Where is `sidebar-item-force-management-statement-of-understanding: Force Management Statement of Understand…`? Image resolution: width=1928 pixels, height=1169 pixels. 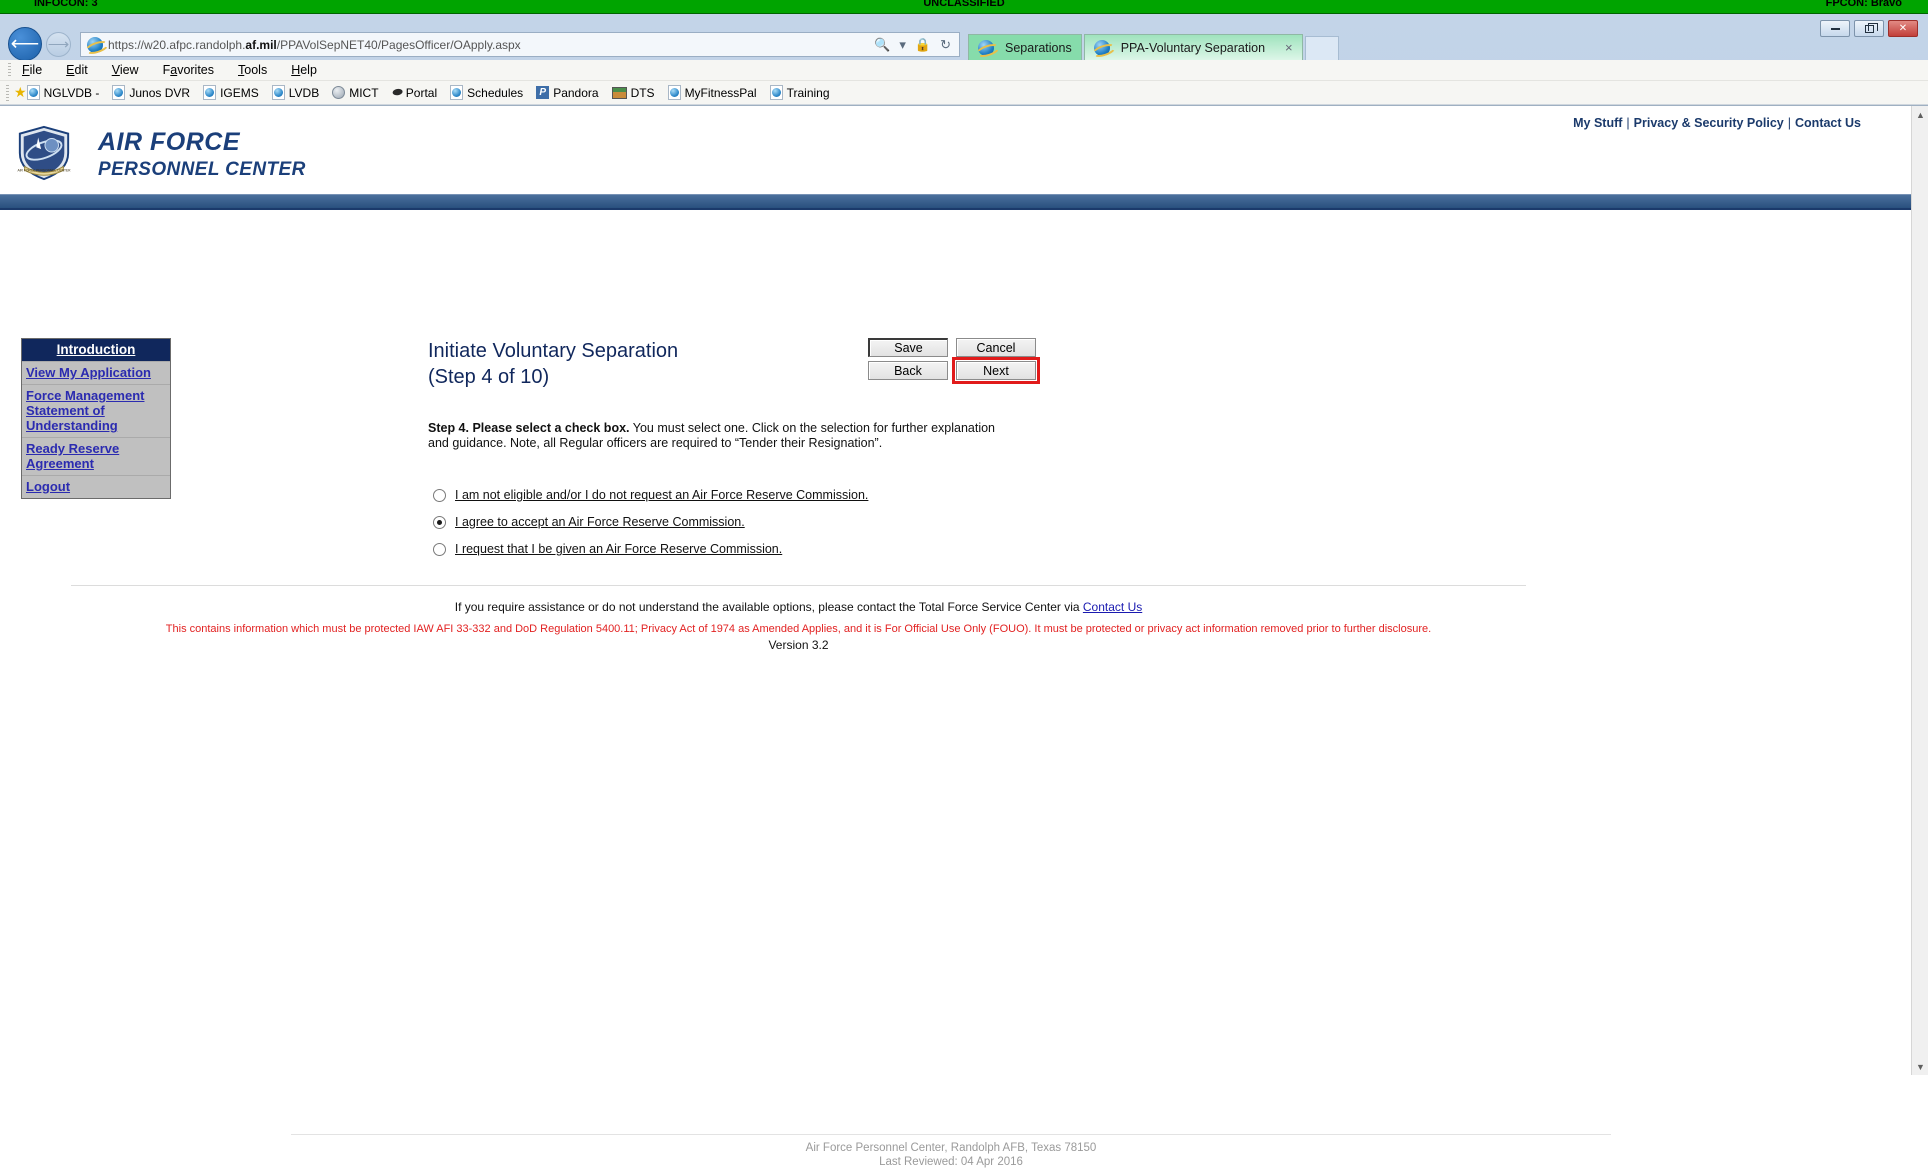
sidebar-item-force-management-statement-of-understanding: Force Management Statement of Understand… is located at coordinates (96, 410).